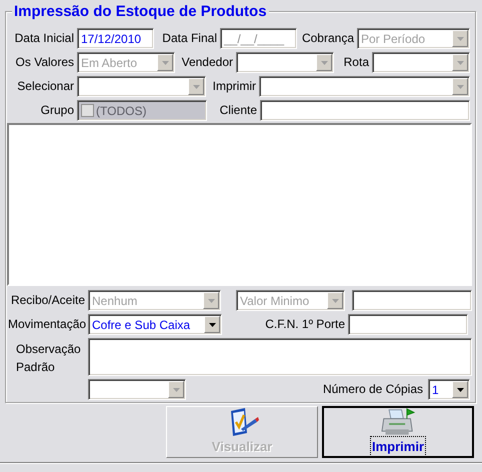  I want to click on field-label: Observação Padrão, so click(48, 358).